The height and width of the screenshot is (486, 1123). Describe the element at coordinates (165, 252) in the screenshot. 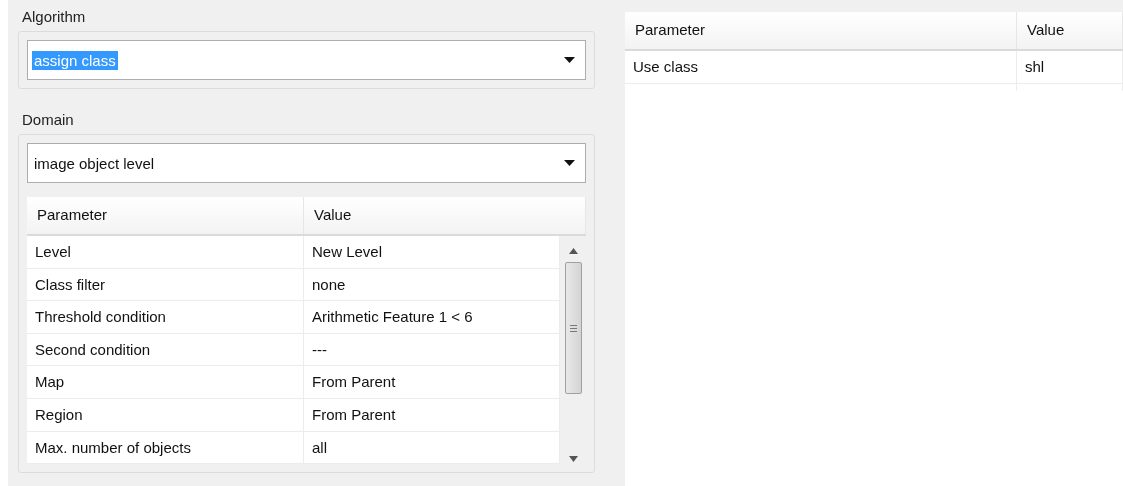

I see `parameter-cell: Level` at that location.